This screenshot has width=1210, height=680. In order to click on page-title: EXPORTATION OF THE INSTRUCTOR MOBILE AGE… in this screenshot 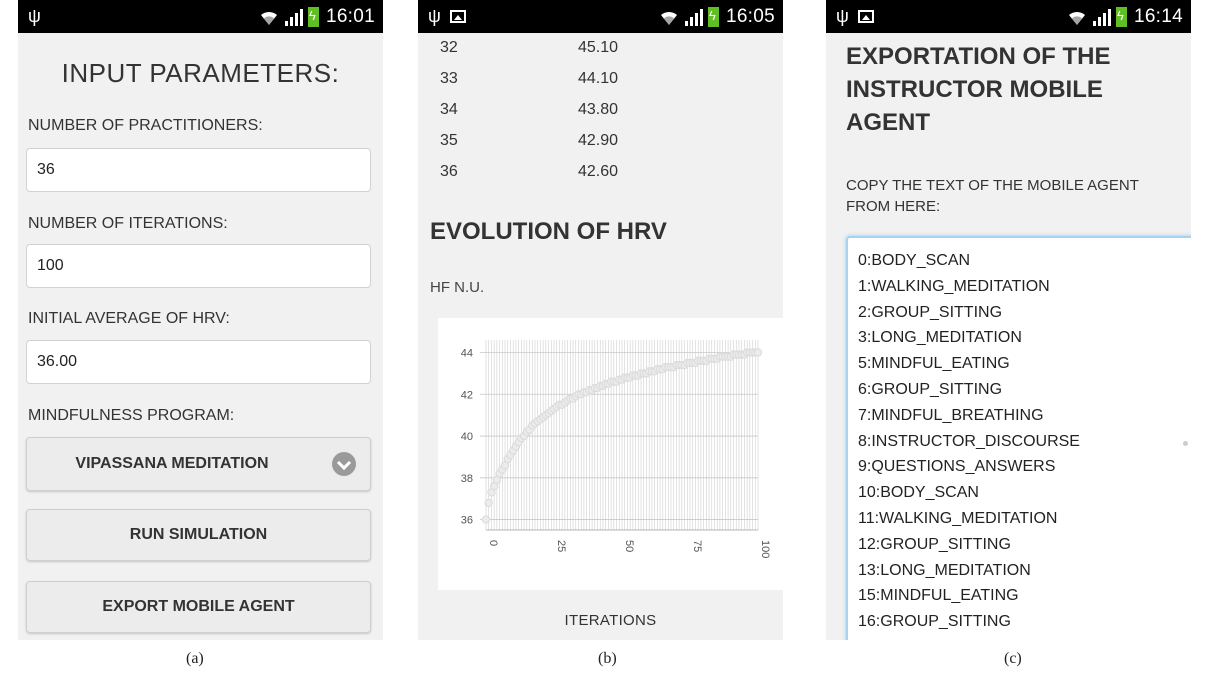, I will do `click(978, 89)`.